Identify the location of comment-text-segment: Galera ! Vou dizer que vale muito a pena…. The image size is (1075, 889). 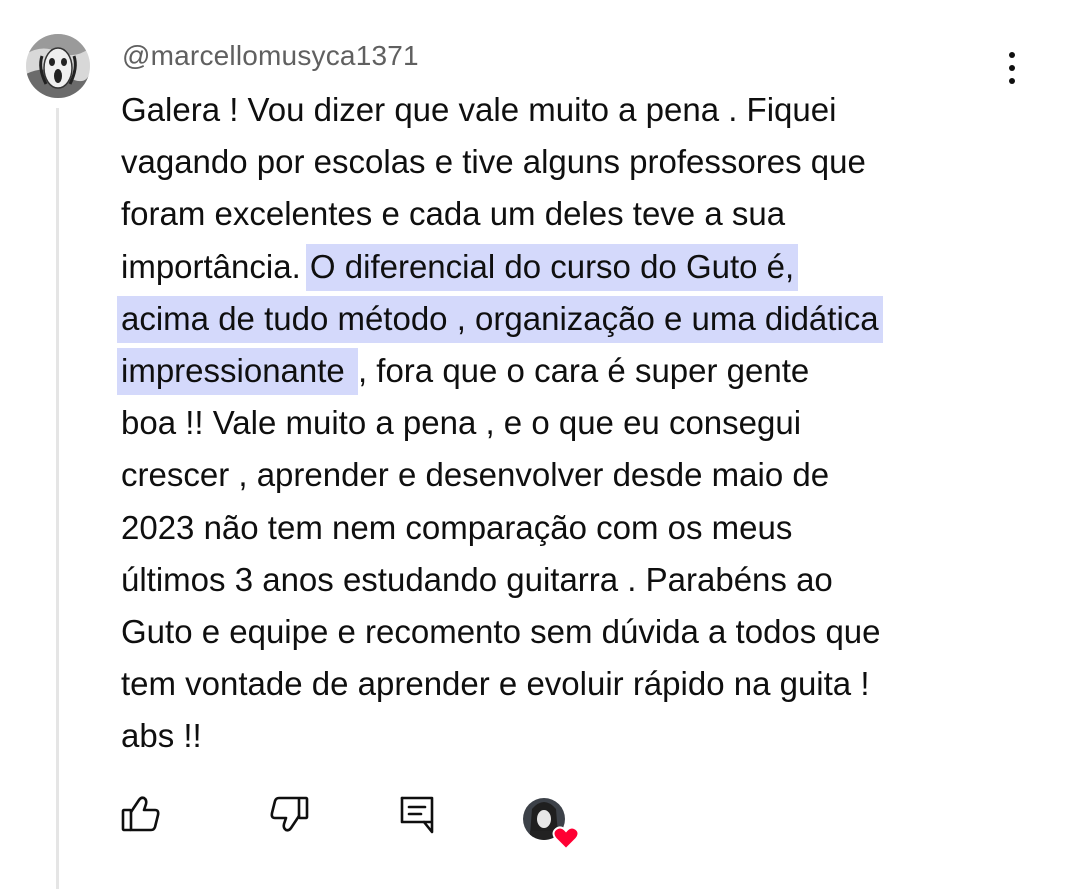
(479, 109).